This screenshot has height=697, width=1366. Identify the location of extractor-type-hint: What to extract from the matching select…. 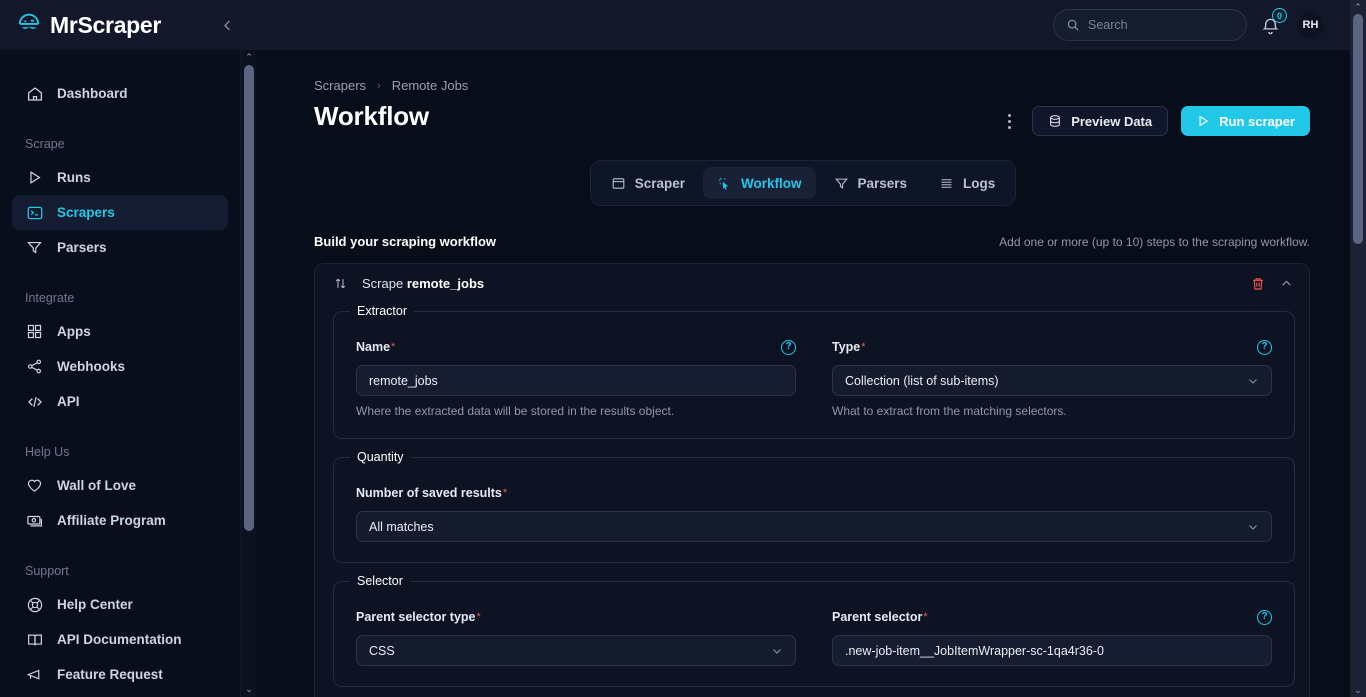
(949, 411).